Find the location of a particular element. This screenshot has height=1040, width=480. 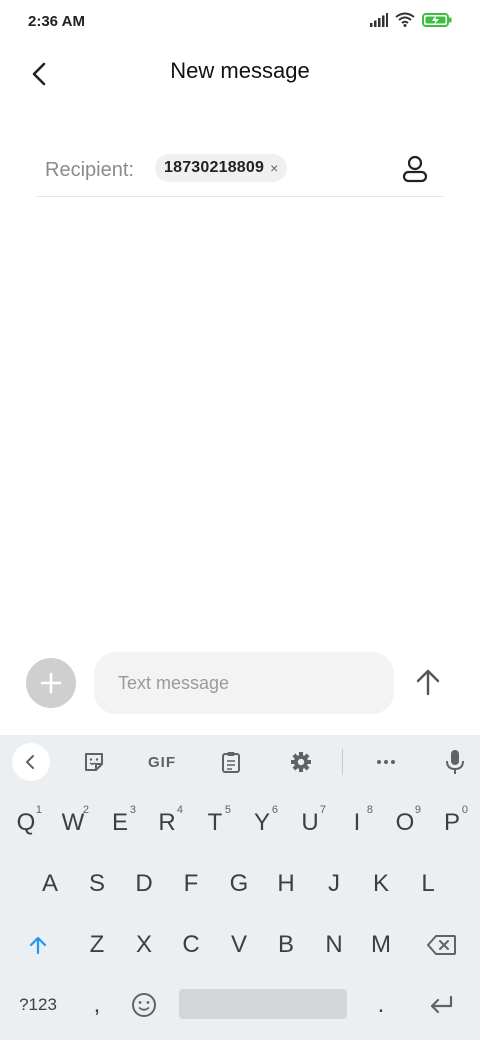

key-label: Q is located at coordinates (26, 822).